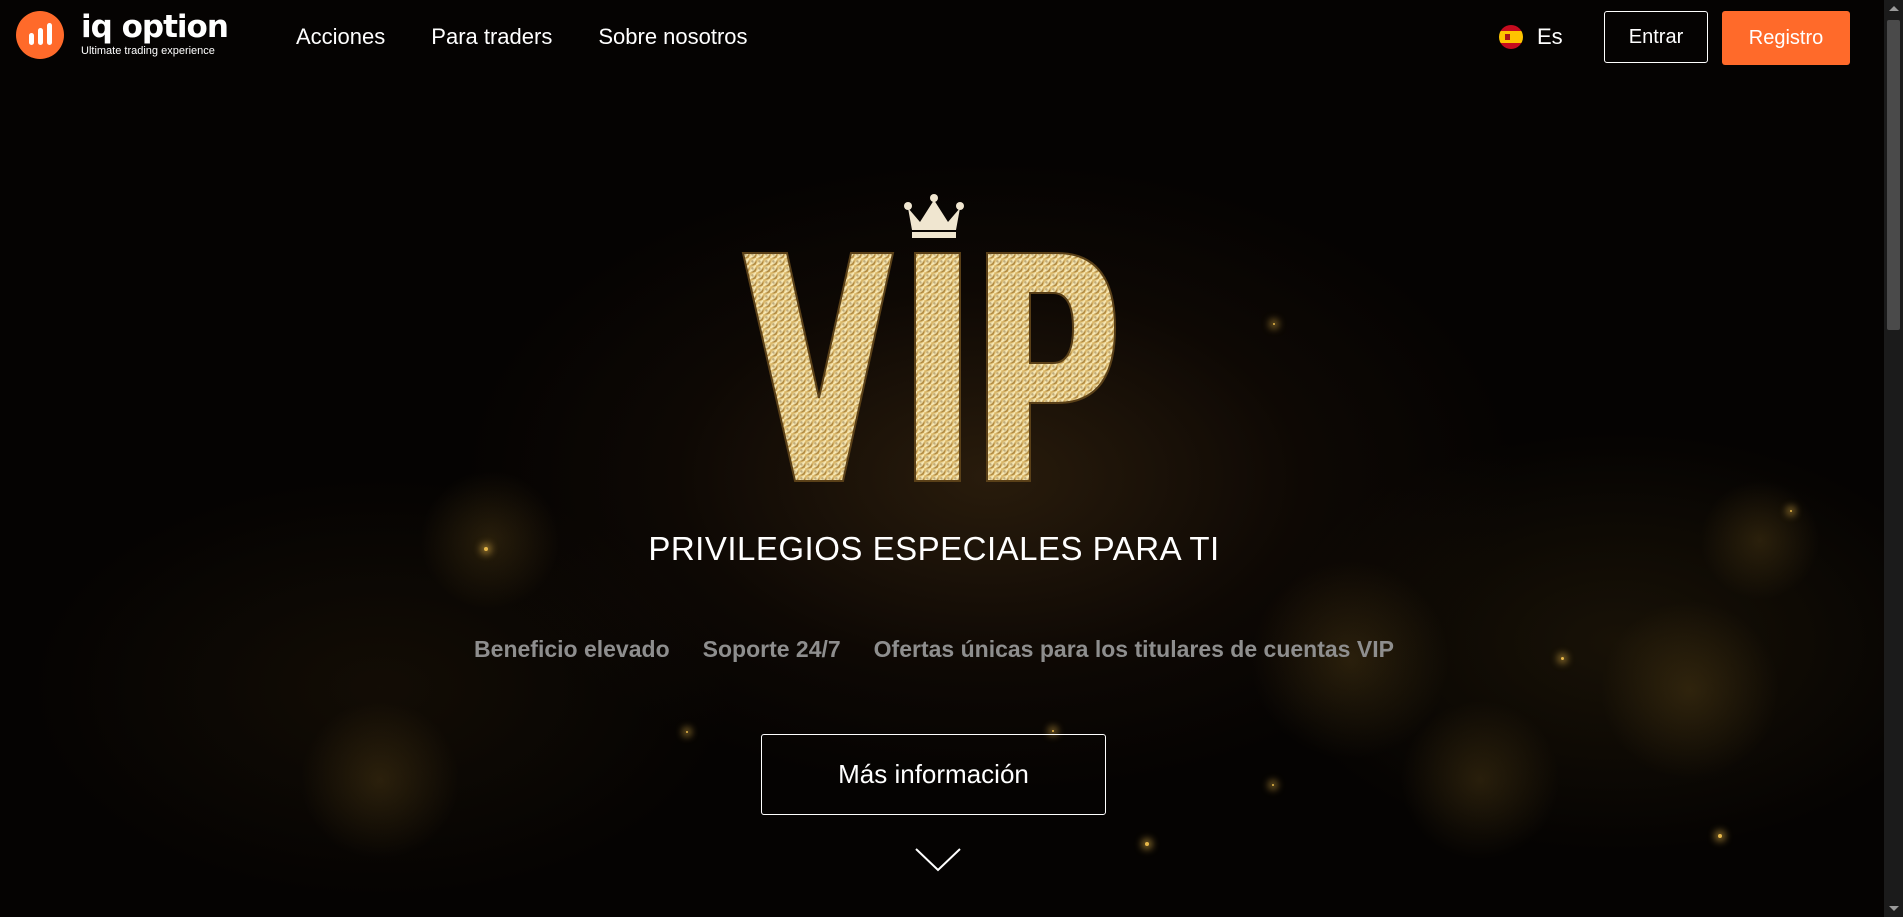 The width and height of the screenshot is (1903, 917). What do you see at coordinates (937, 367) in the screenshot?
I see `vip-letter-i` at bounding box center [937, 367].